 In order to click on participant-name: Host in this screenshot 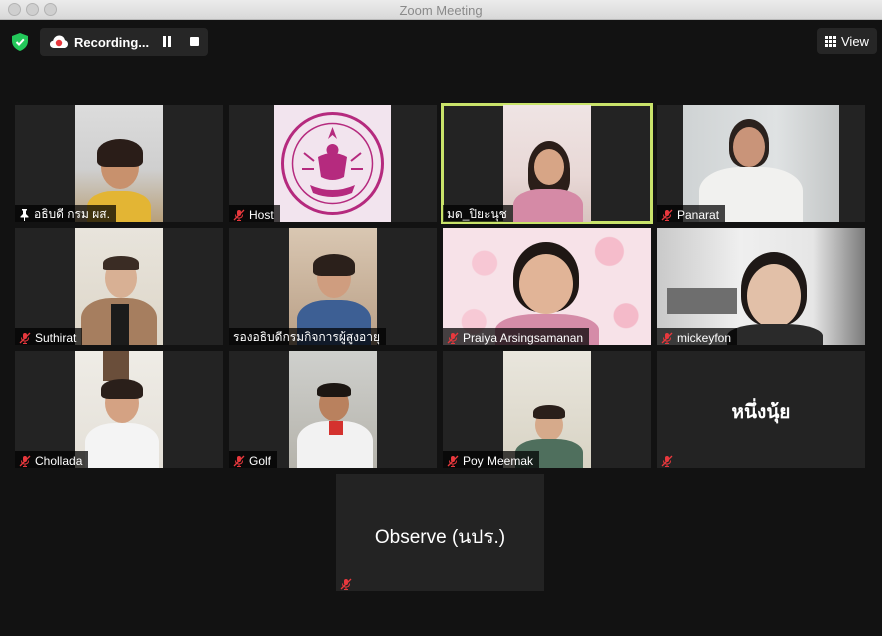, I will do `click(261, 214)`.